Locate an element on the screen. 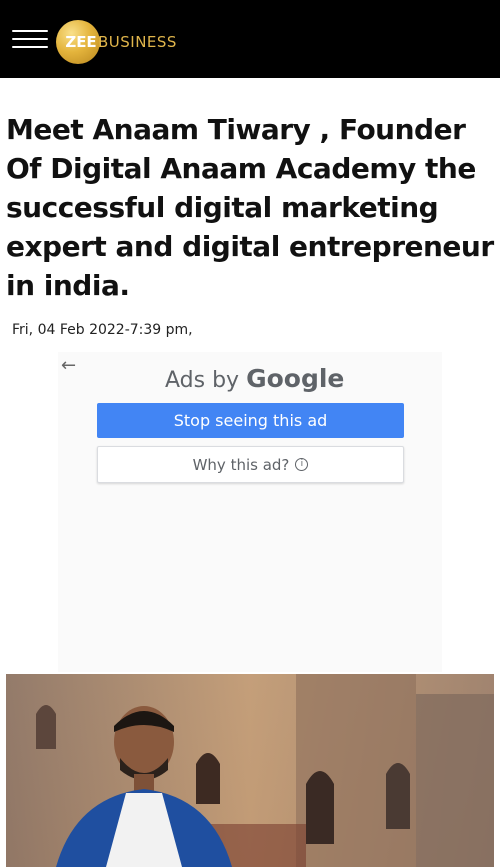  ads-by-text: Ads by is located at coordinates (202, 380).